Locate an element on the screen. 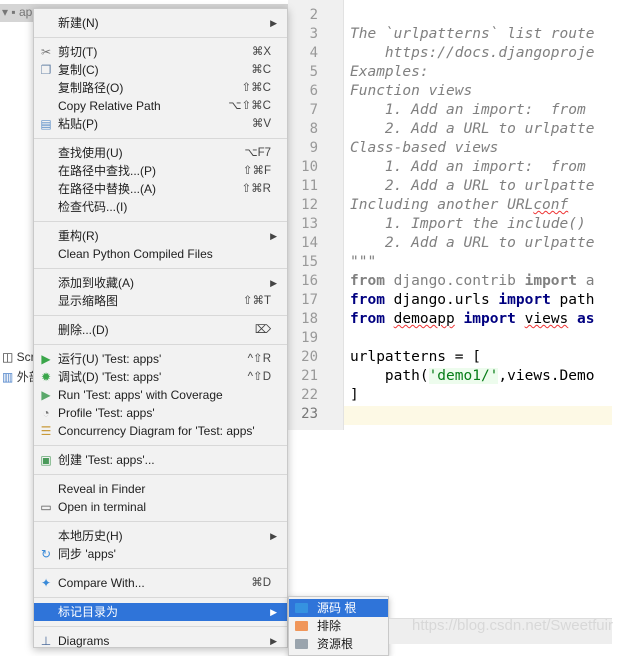 This screenshot has width=633, height=656. menu-item-u-test-apps: ▶ 运行(U) 'Test: apps' ^⇧R is located at coordinates (160, 359).